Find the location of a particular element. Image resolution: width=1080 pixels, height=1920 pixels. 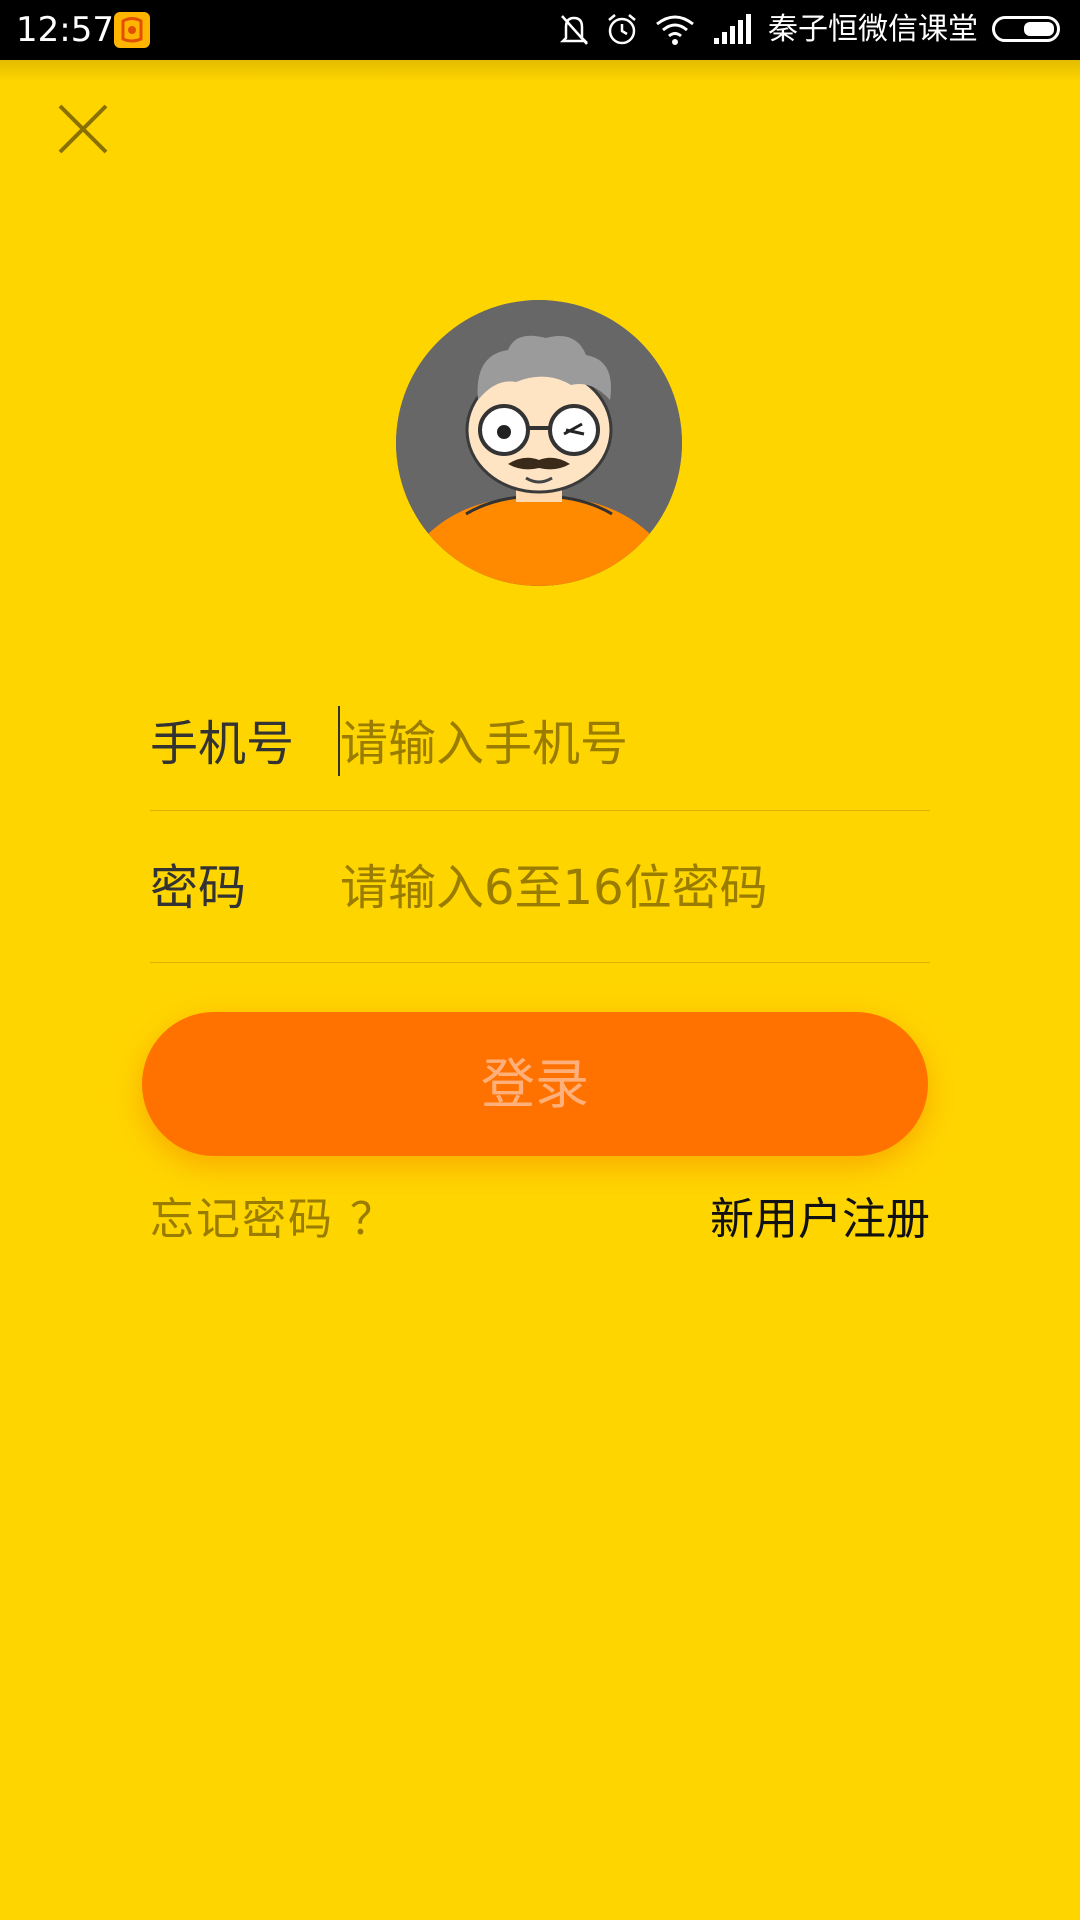

forgot-password-link: 忘记密码 ？ is located at coordinates (273, 1220).